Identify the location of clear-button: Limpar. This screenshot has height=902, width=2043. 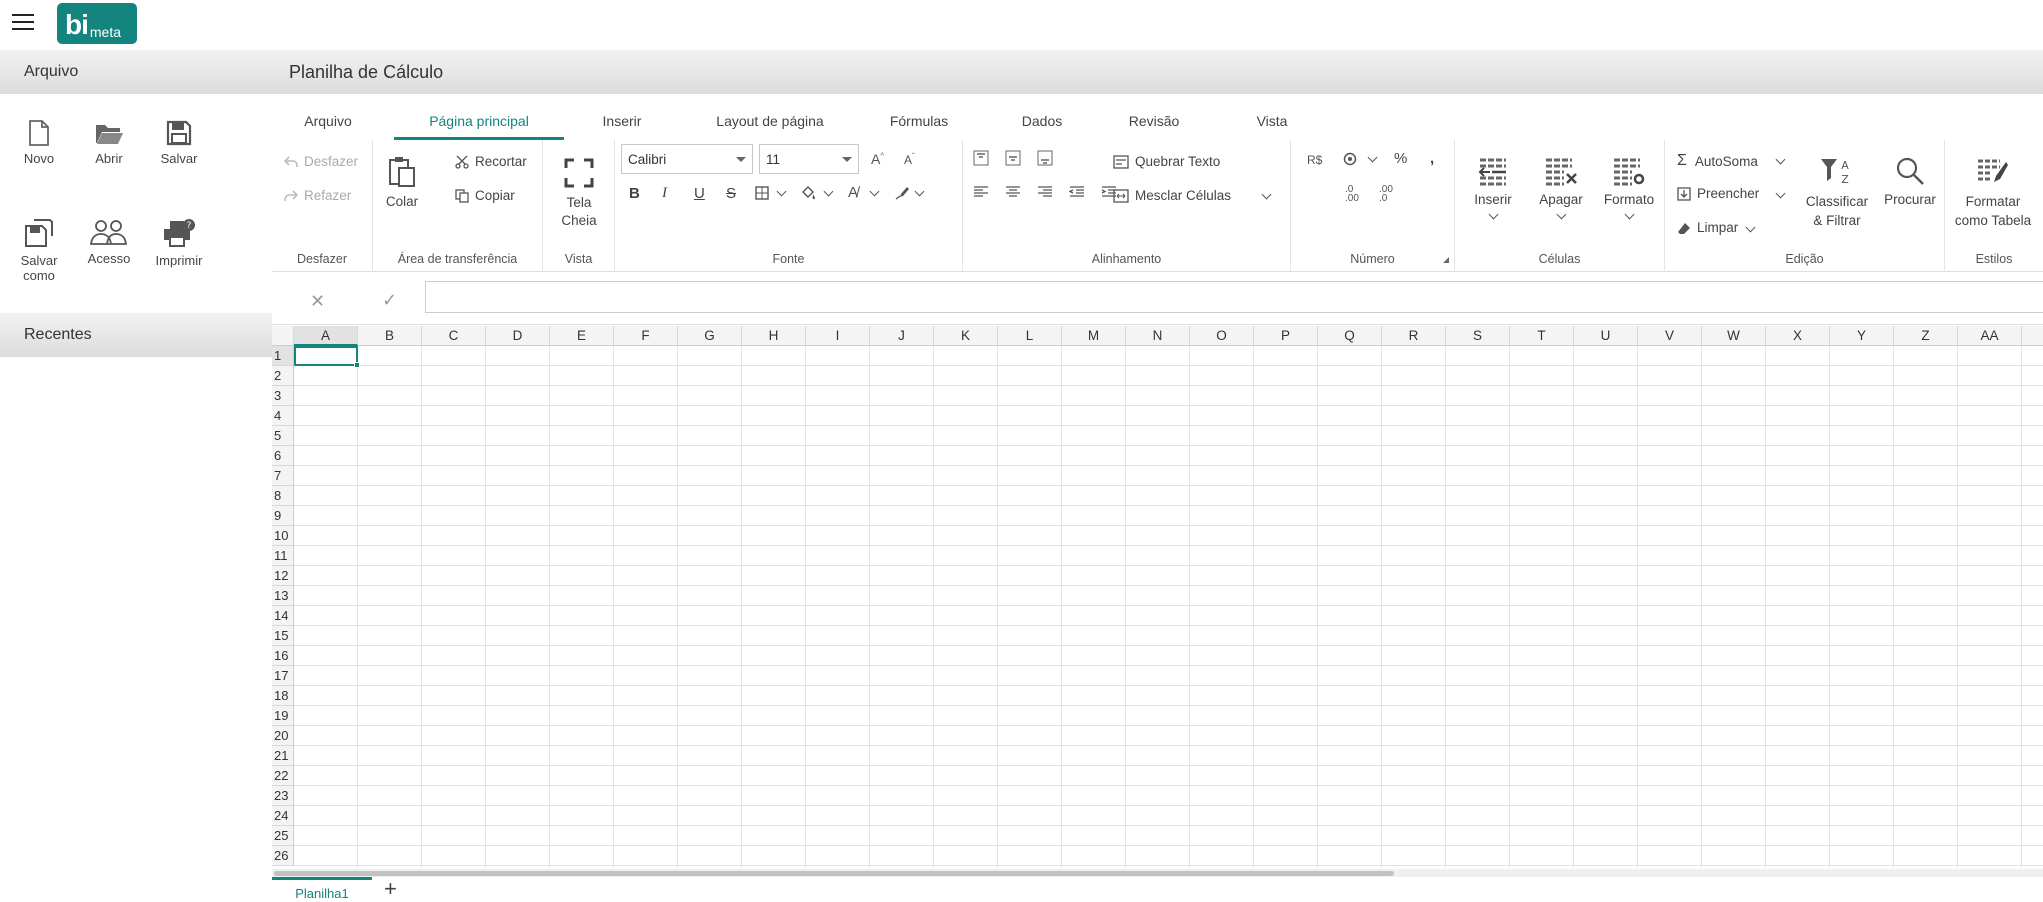
(1707, 227).